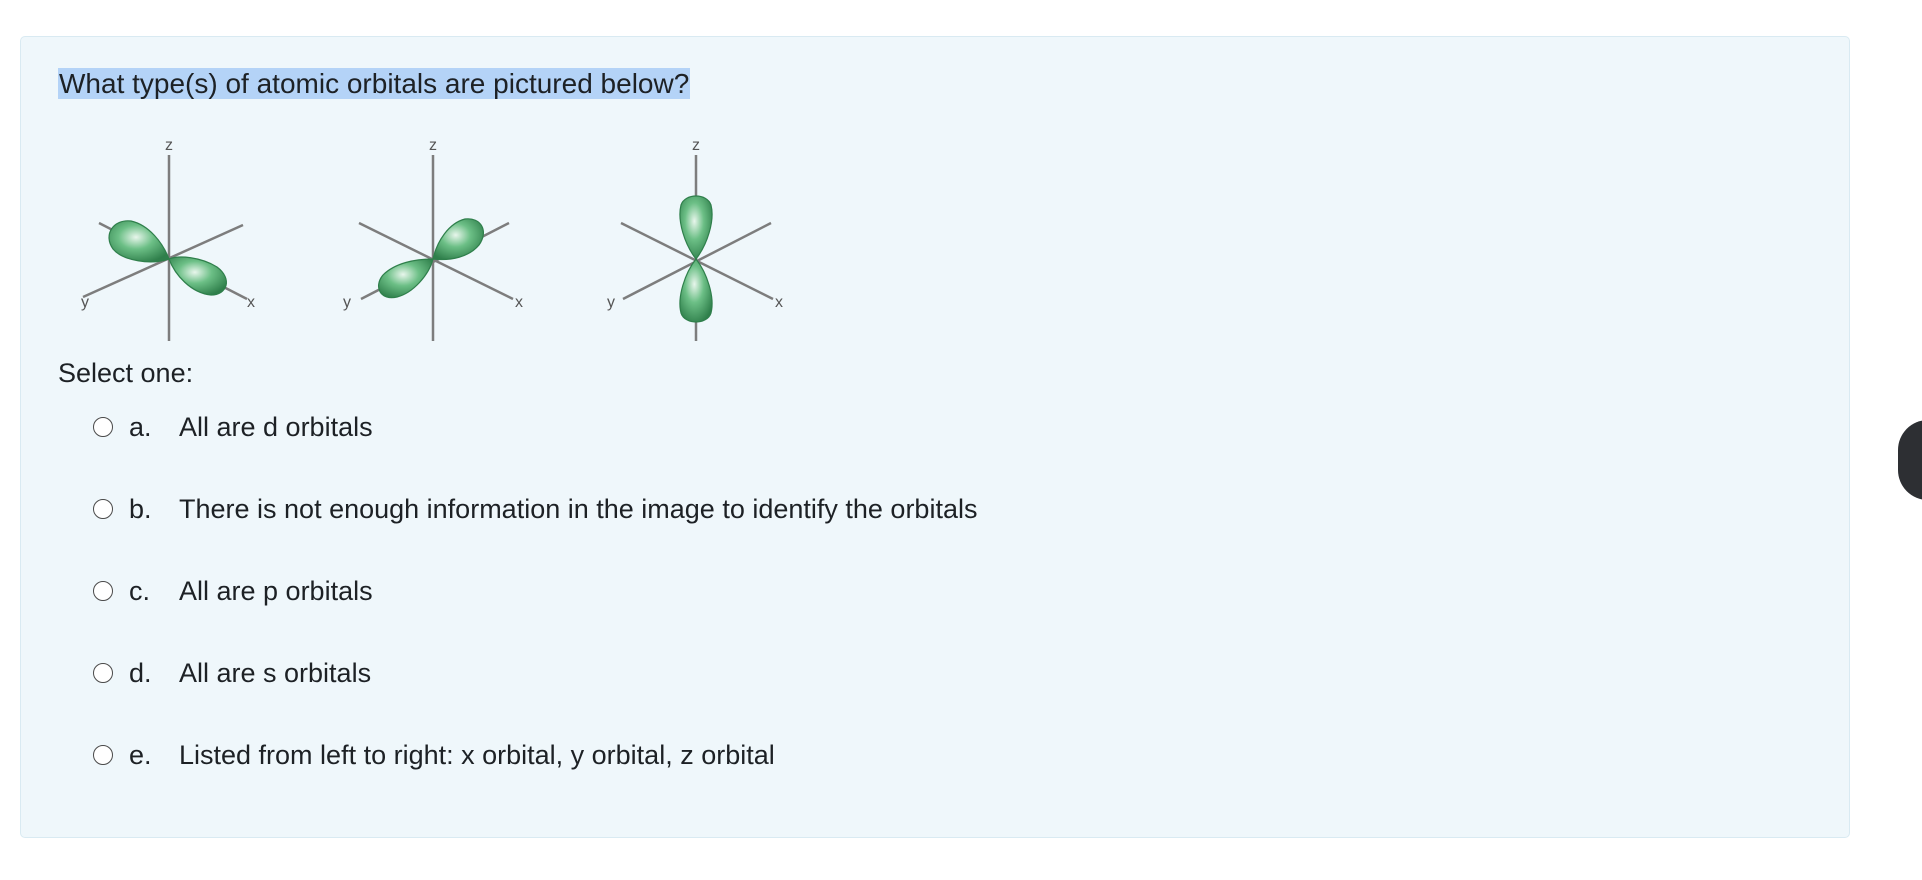  Describe the element at coordinates (103, 591) in the screenshot. I see `radio-c` at that location.